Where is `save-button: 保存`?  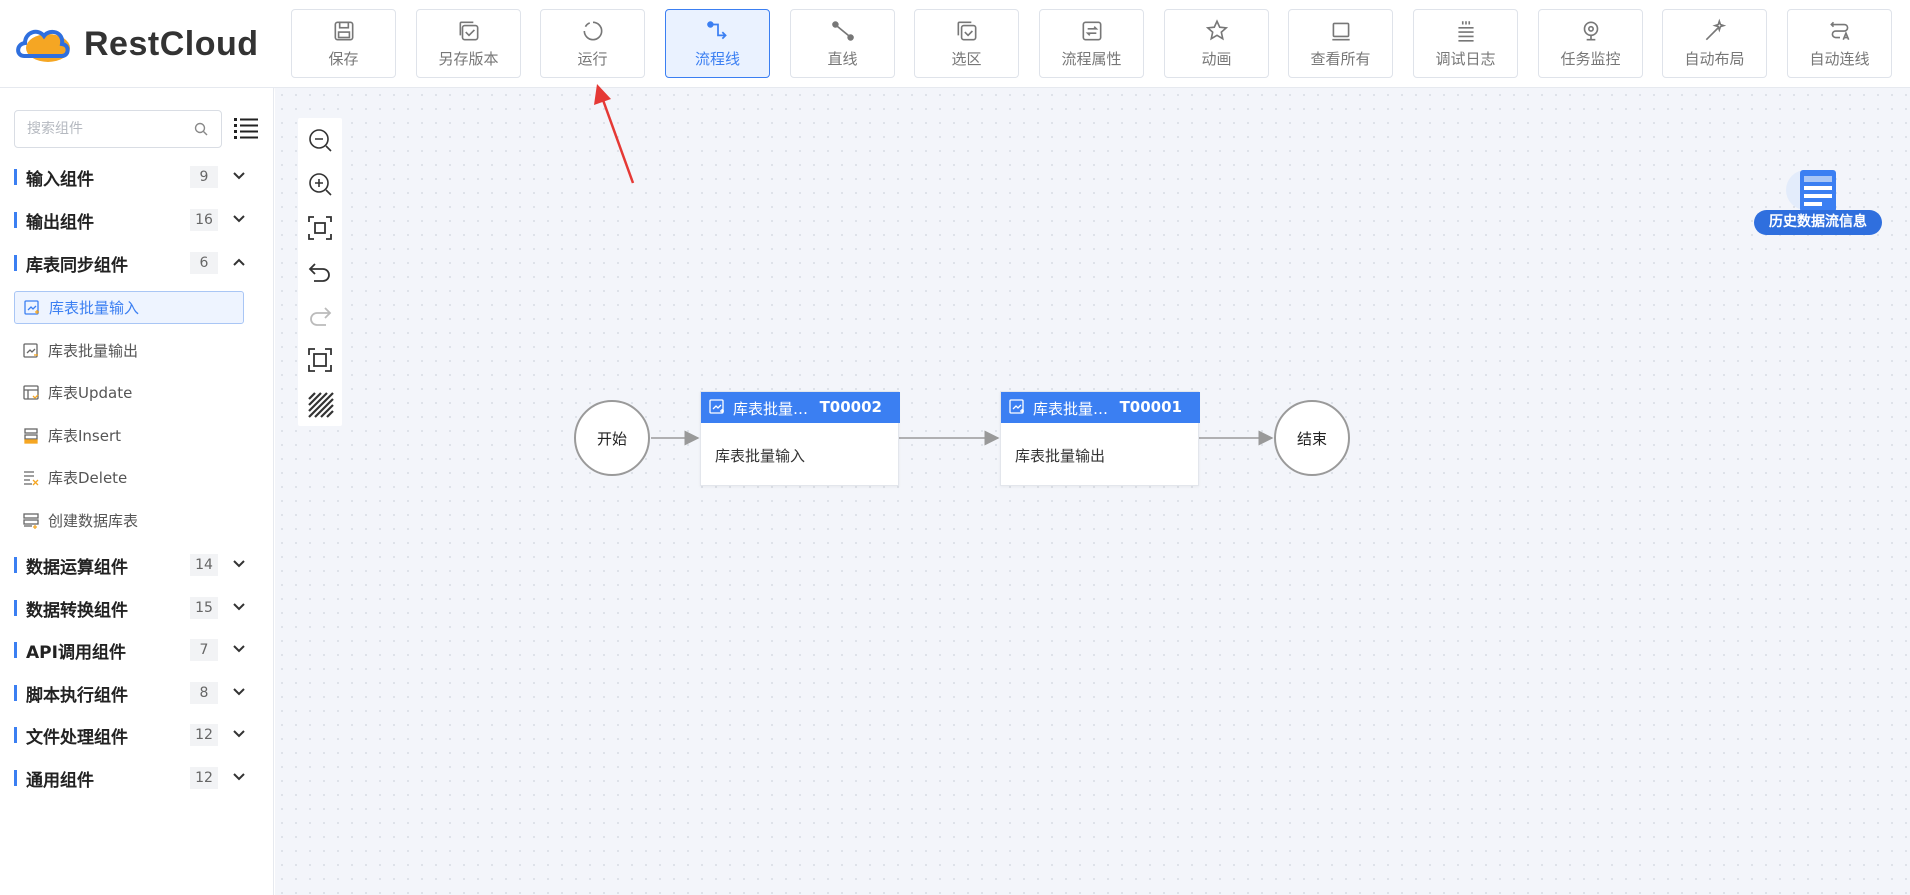 save-button: 保存 is located at coordinates (343, 43).